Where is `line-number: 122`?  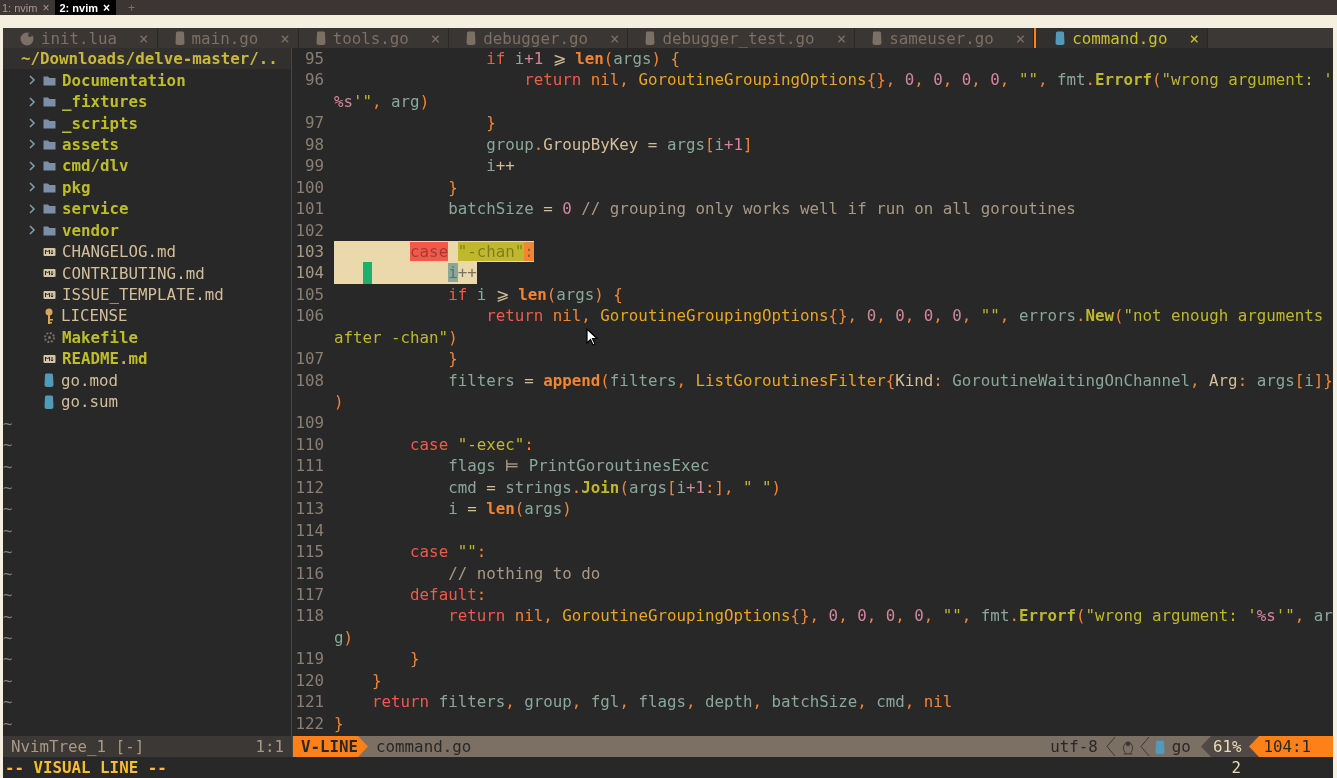
line-number: 122 is located at coordinates (309, 723).